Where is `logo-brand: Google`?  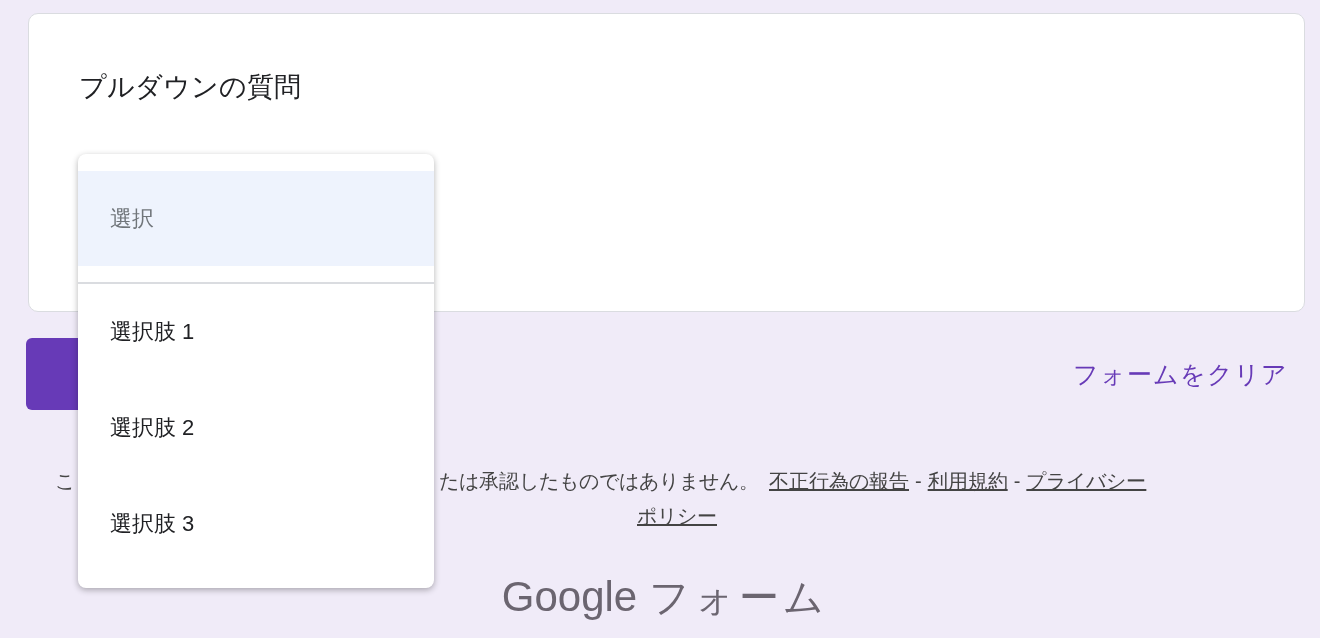 logo-brand: Google is located at coordinates (569, 597).